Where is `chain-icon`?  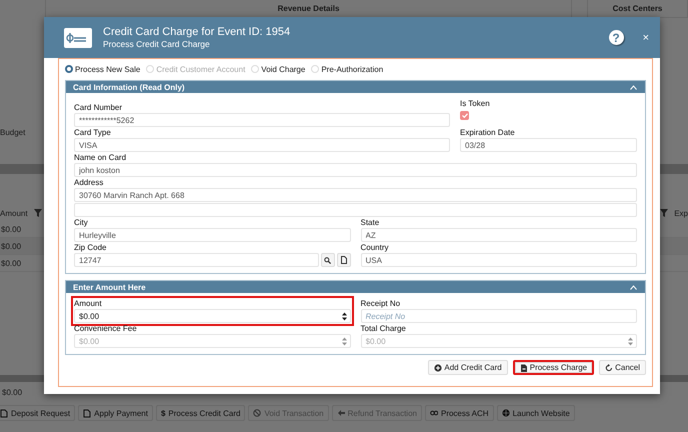
chain-icon is located at coordinates (434, 413).